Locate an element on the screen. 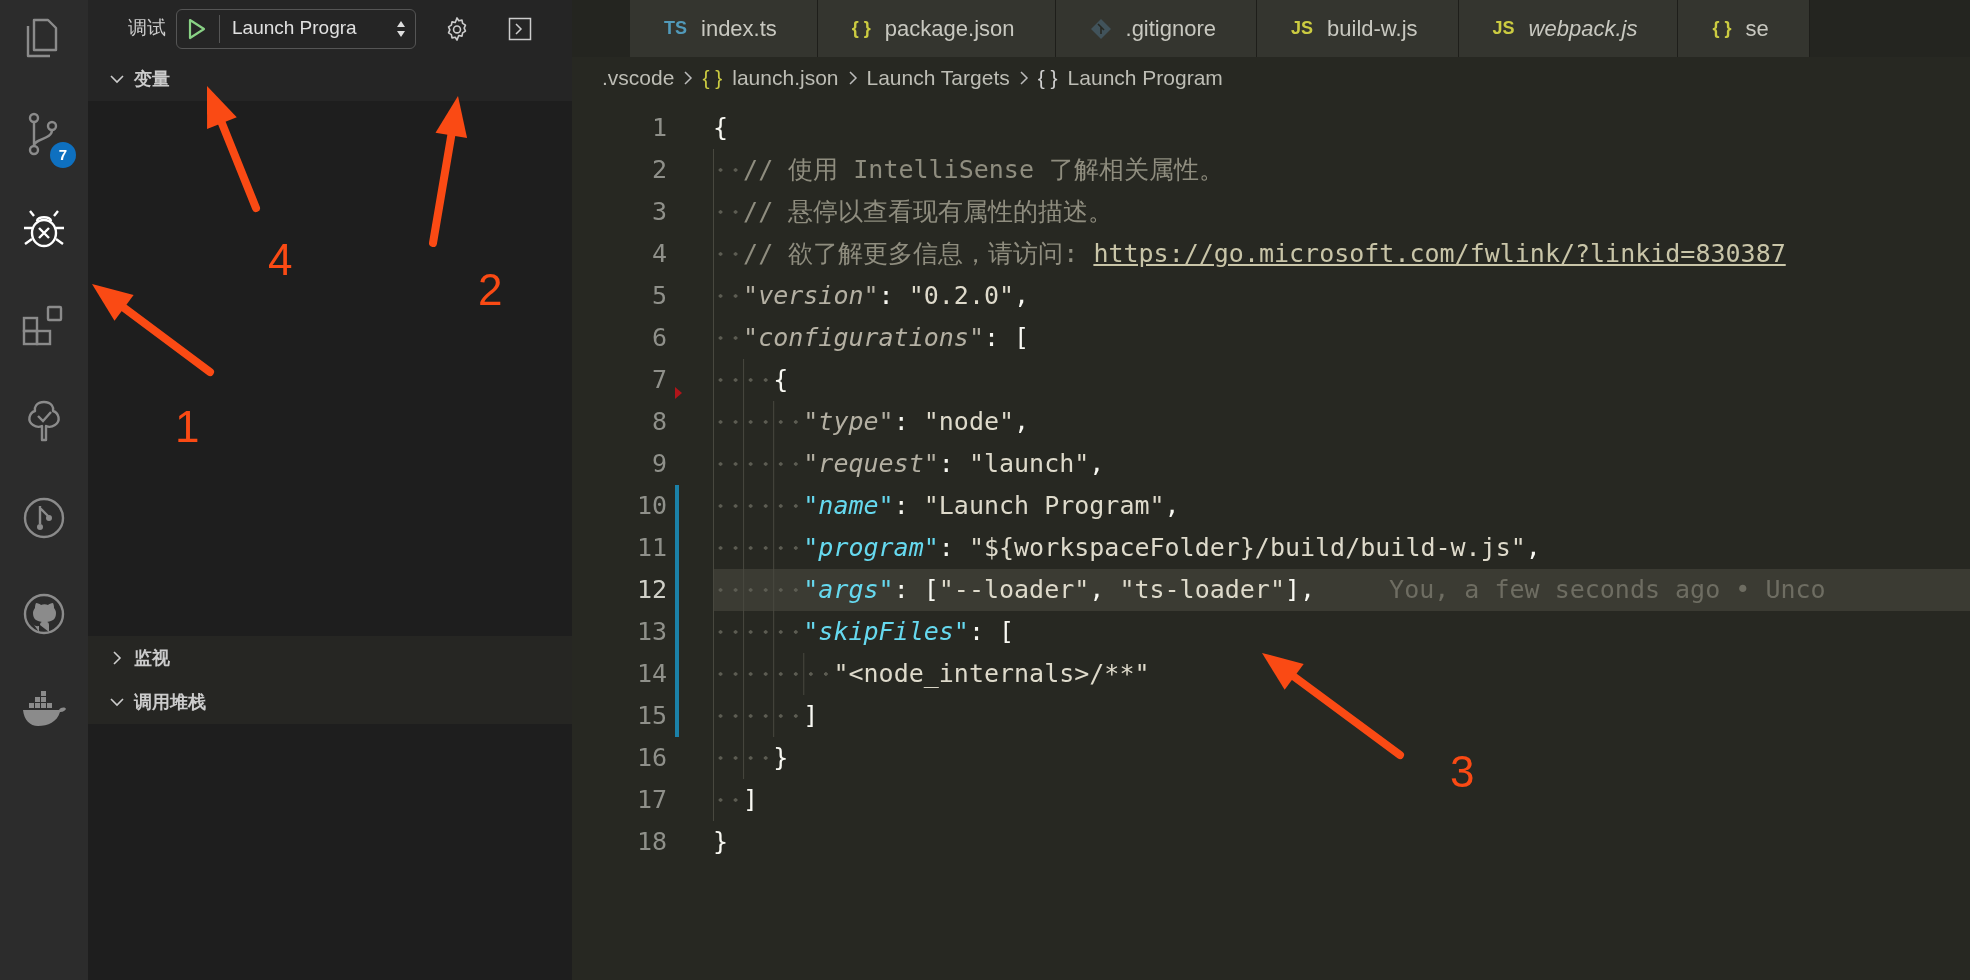 The height and width of the screenshot is (980, 1970). code-line: "configurations": [ is located at coordinates (1341, 338).